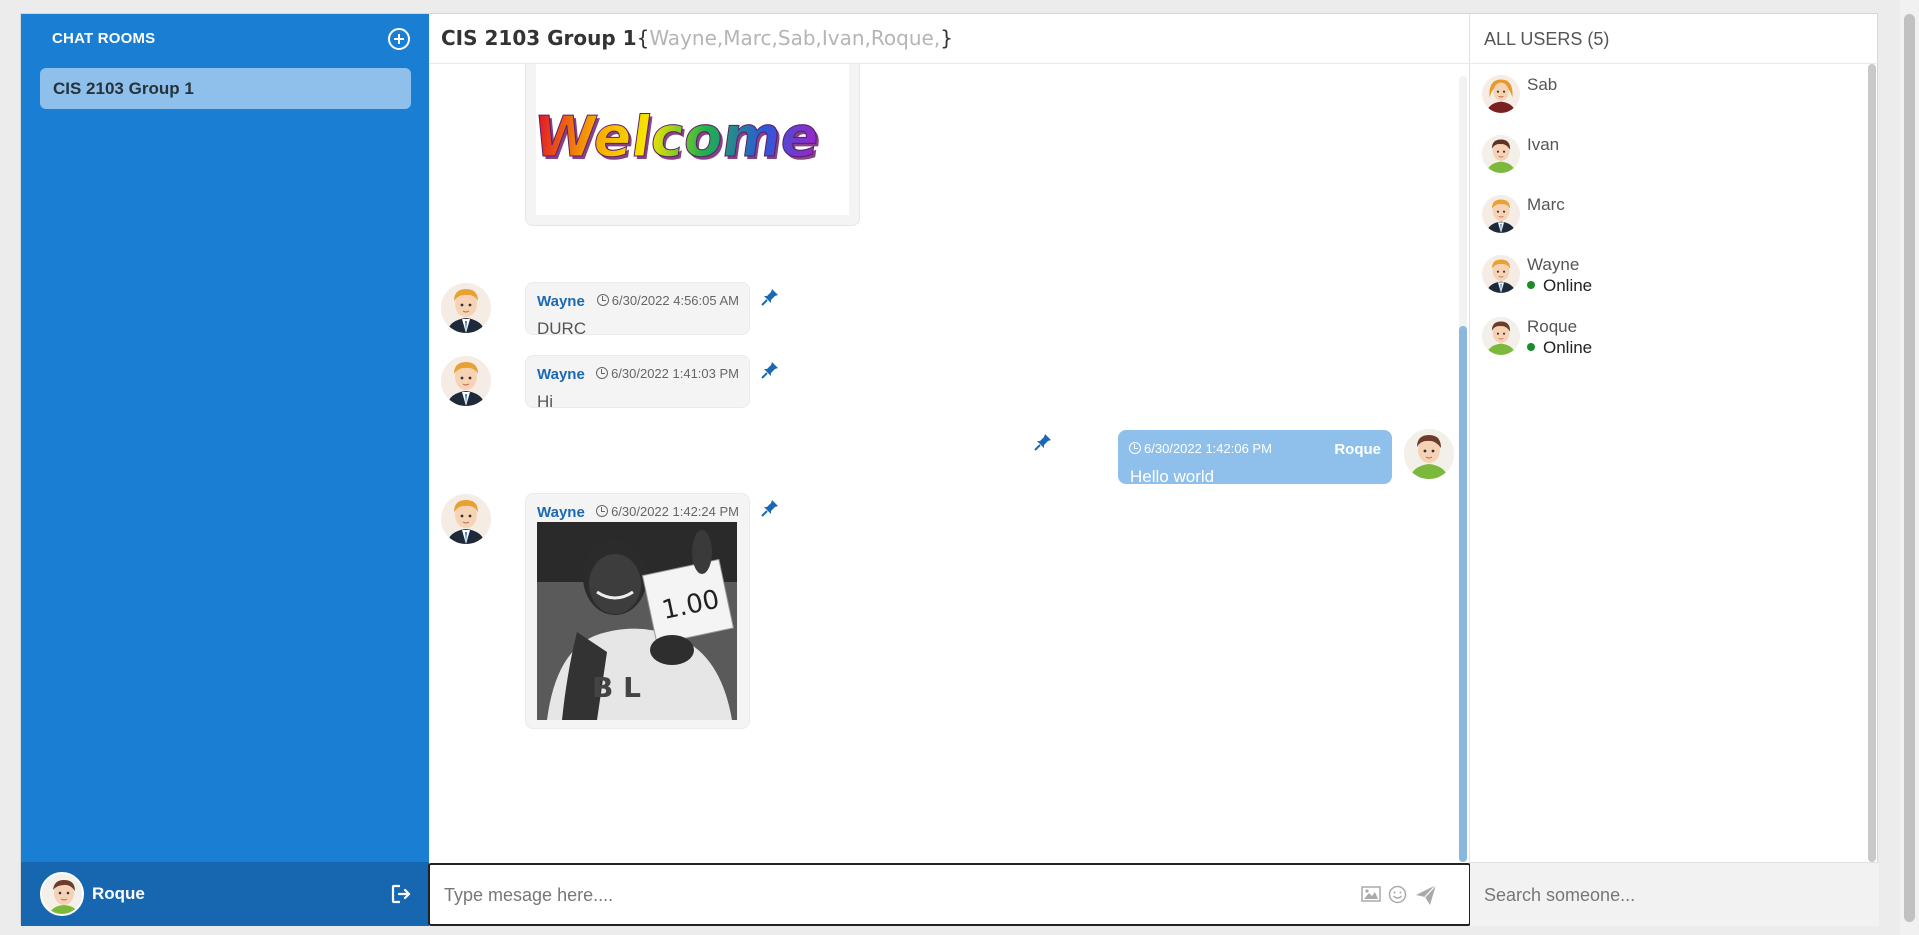  I want to click on welcome-image-message: Welcome Welcome, so click(692, 145).